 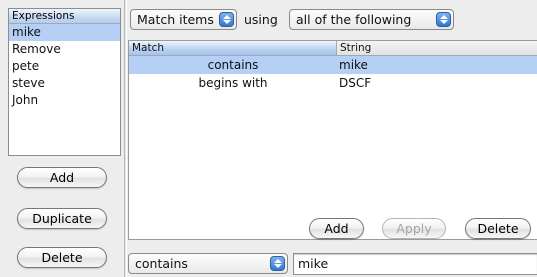 I want to click on table-row: begins with DSCF, so click(x=333, y=83).